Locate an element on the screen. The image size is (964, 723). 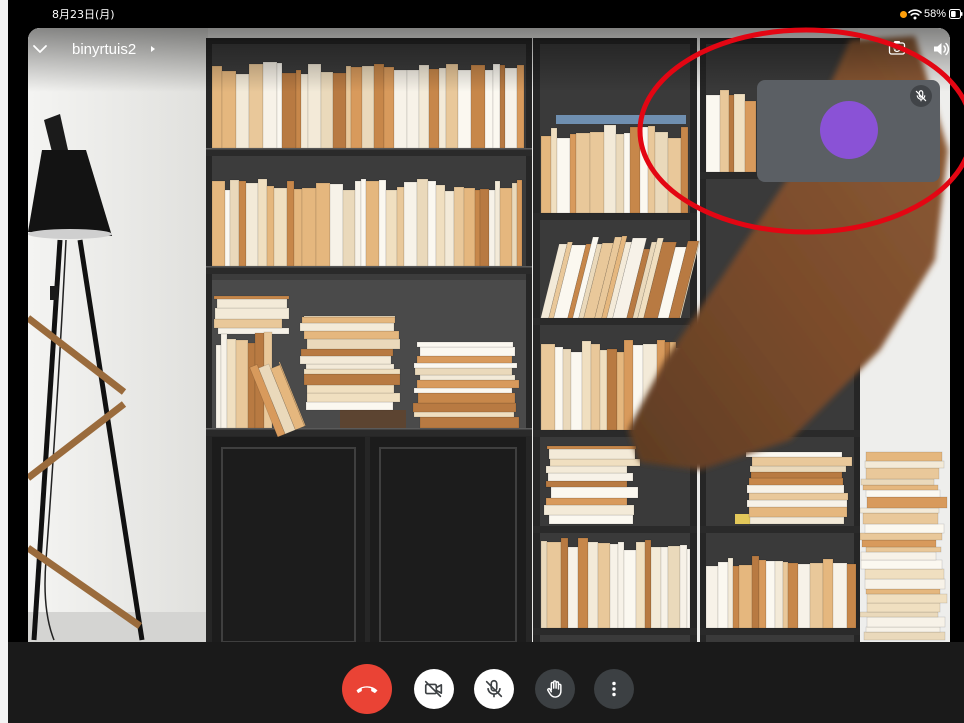
battery-fill is located at coordinates (953, 14).